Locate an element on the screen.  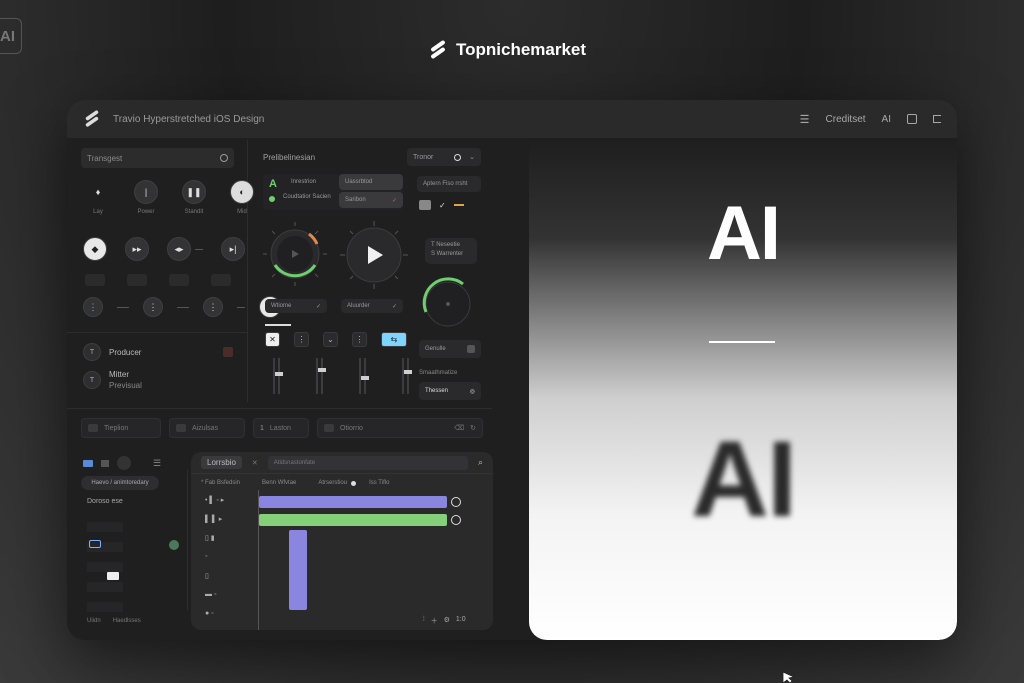
minus-icon is located at coordinates (458, 205).